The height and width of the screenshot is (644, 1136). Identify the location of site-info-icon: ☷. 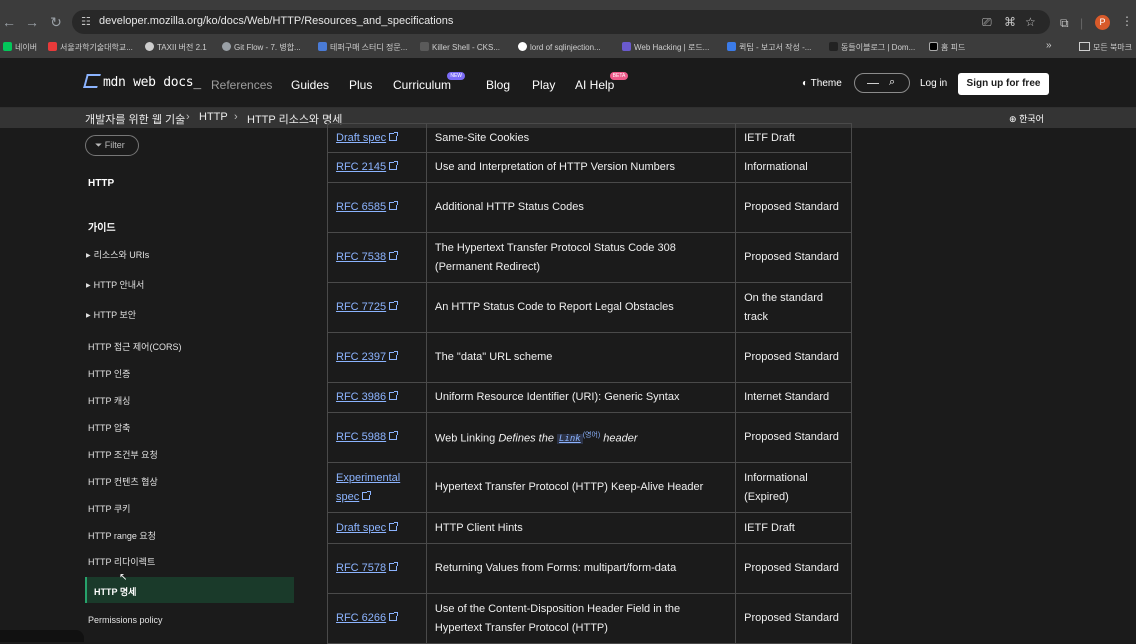
(86, 21).